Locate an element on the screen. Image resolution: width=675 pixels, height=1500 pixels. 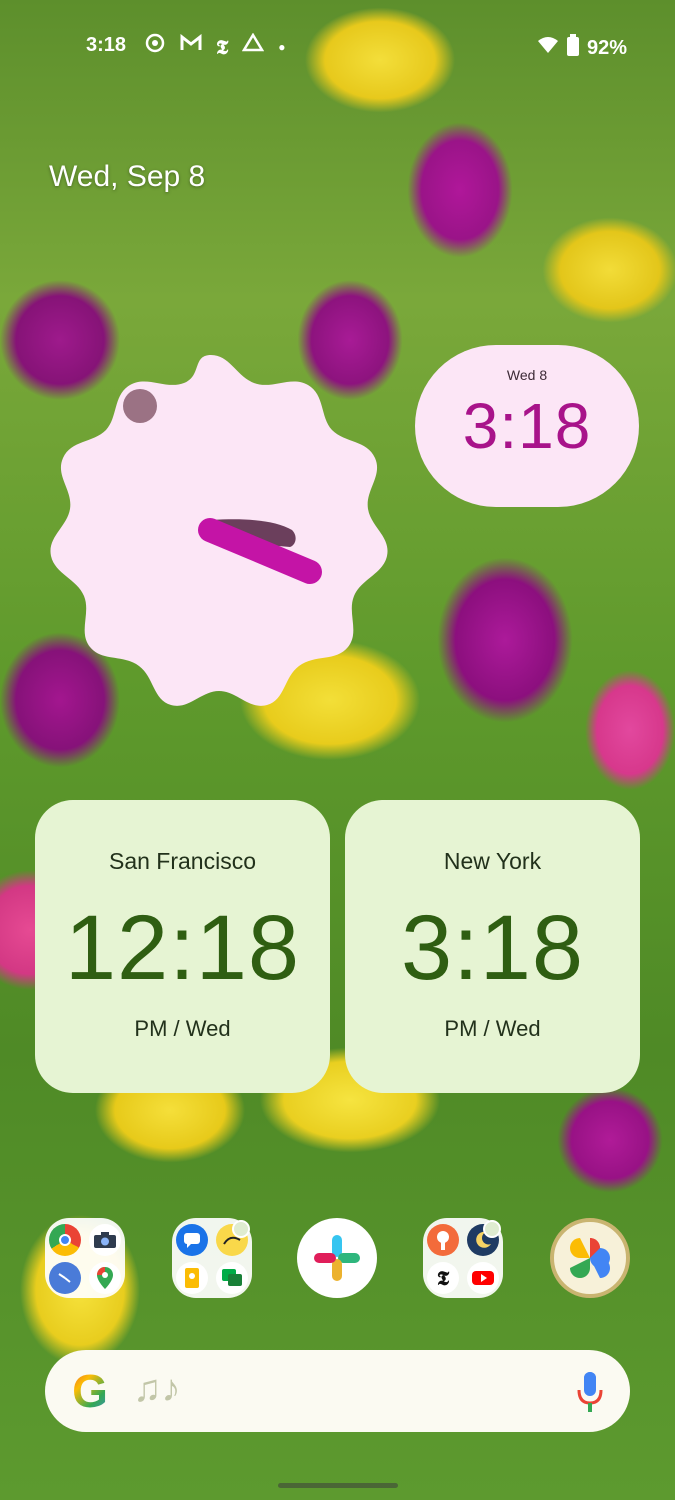
keep-icon is located at coordinates (192, 1278).